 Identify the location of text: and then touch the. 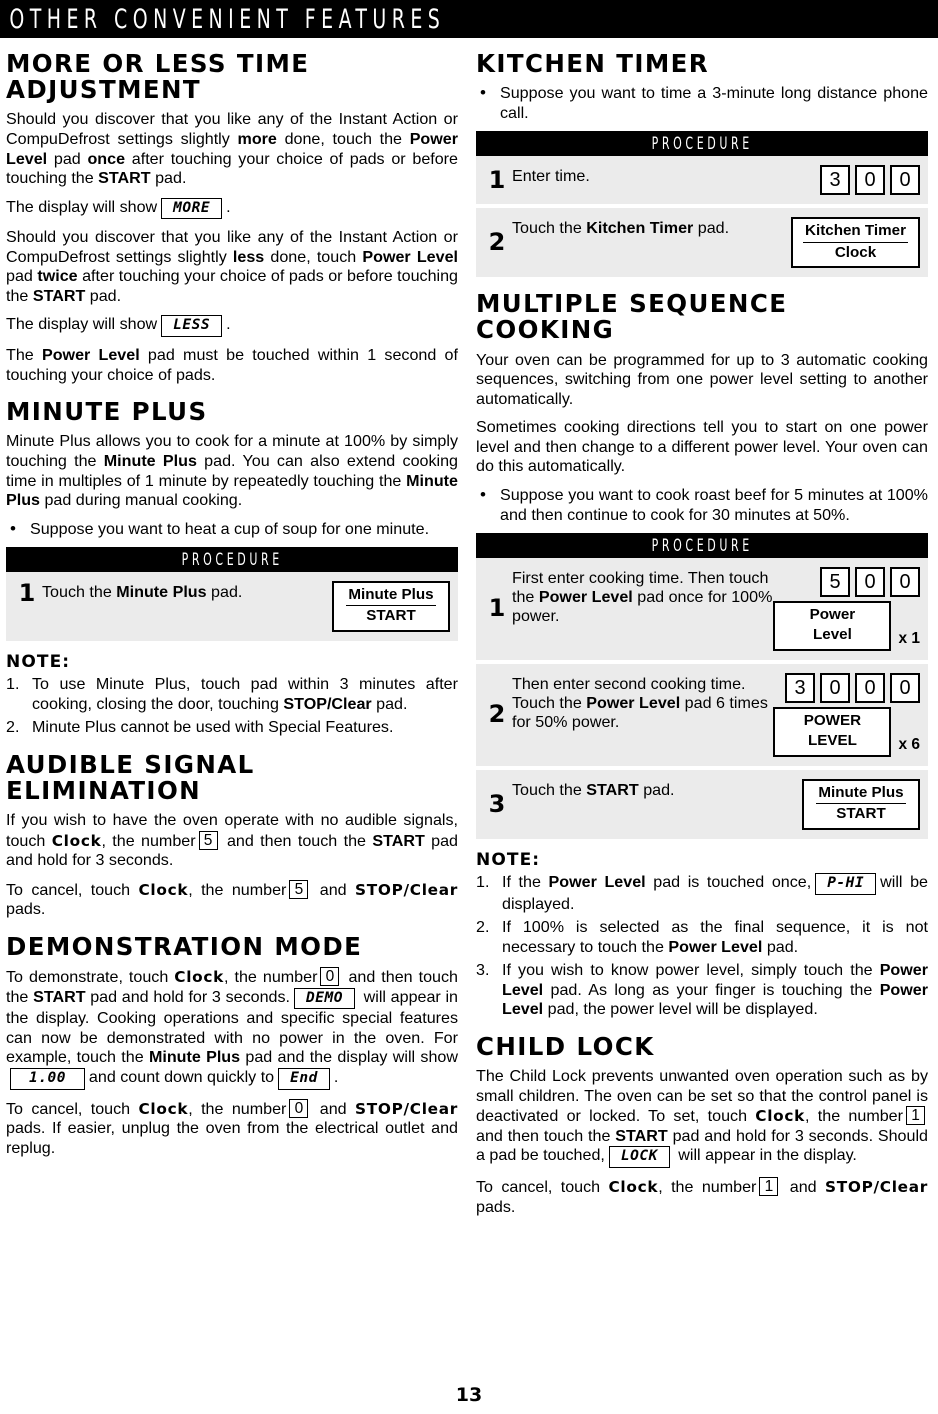
(546, 1135).